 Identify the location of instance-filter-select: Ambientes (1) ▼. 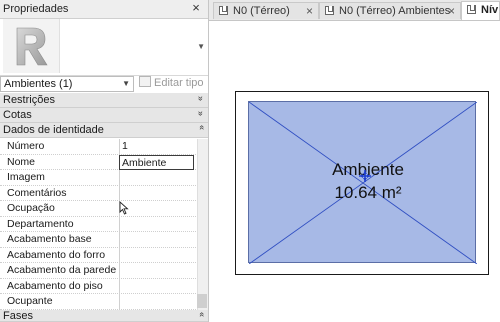
(67, 84).